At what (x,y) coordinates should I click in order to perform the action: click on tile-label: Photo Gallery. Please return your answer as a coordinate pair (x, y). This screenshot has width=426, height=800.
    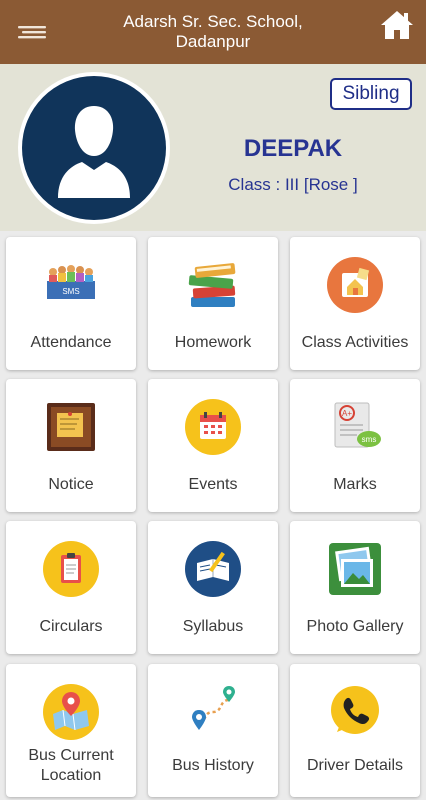
    Looking at the image, I should click on (355, 626).